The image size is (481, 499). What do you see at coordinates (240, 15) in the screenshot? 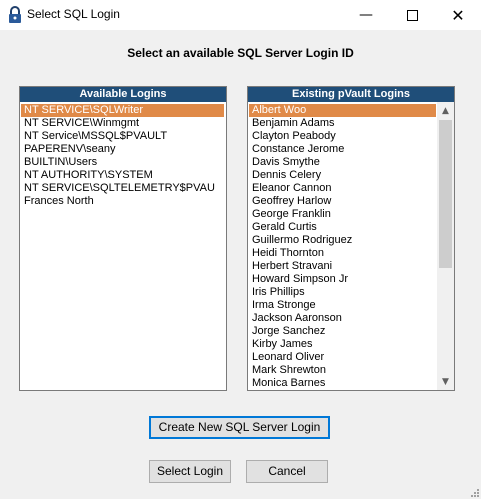
I see `title-bar: Select SQL Login — ✕` at bounding box center [240, 15].